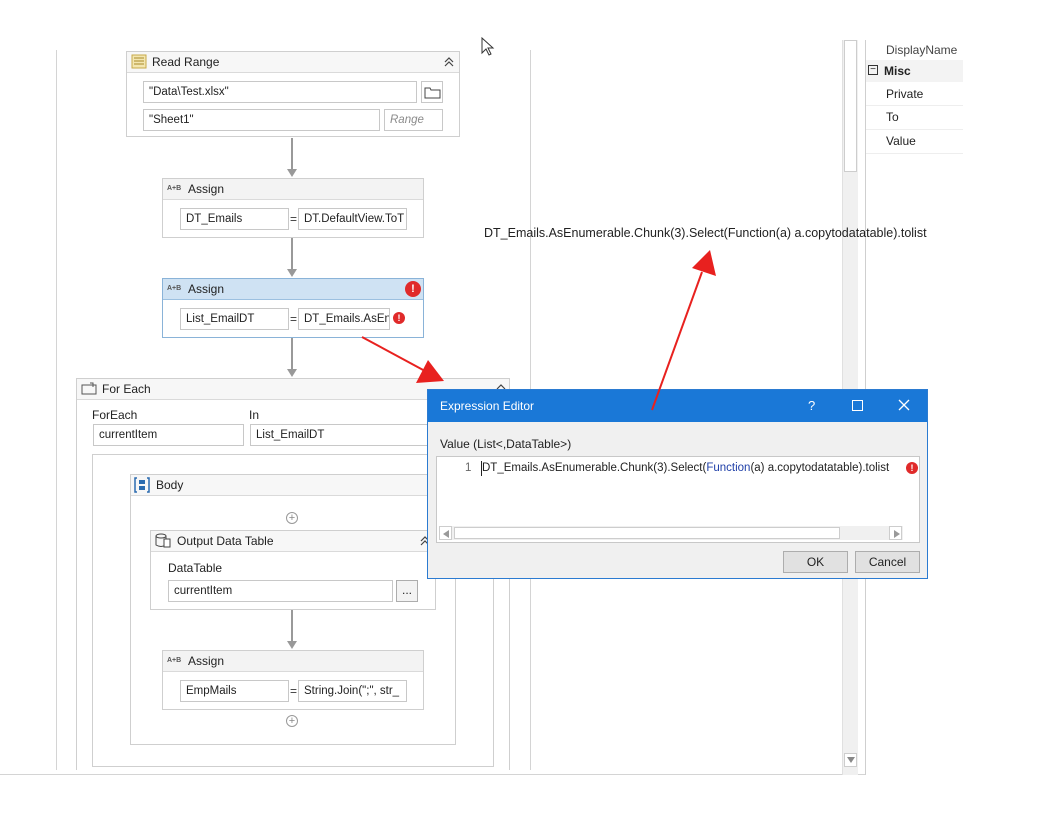 Image resolution: width=1038 pixels, height=836 pixels. Describe the element at coordinates (538, 330) in the screenshot. I see `annotation-arrows` at that location.